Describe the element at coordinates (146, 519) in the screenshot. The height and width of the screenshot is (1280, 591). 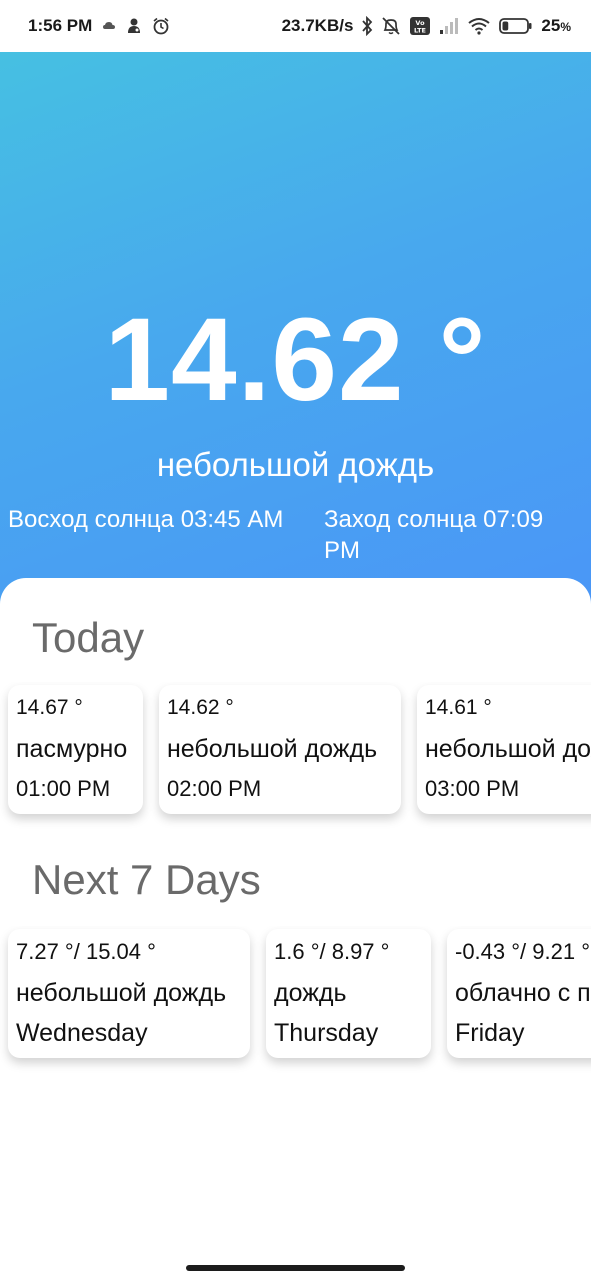
I see `sunrise-time: Восход солнца 03:45 AM` at that location.